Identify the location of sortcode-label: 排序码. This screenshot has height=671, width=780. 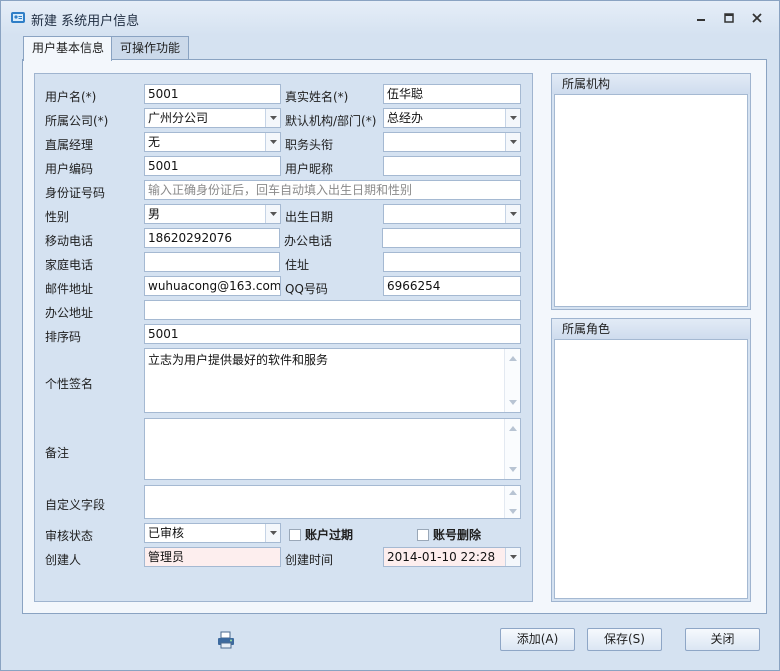
(63, 337).